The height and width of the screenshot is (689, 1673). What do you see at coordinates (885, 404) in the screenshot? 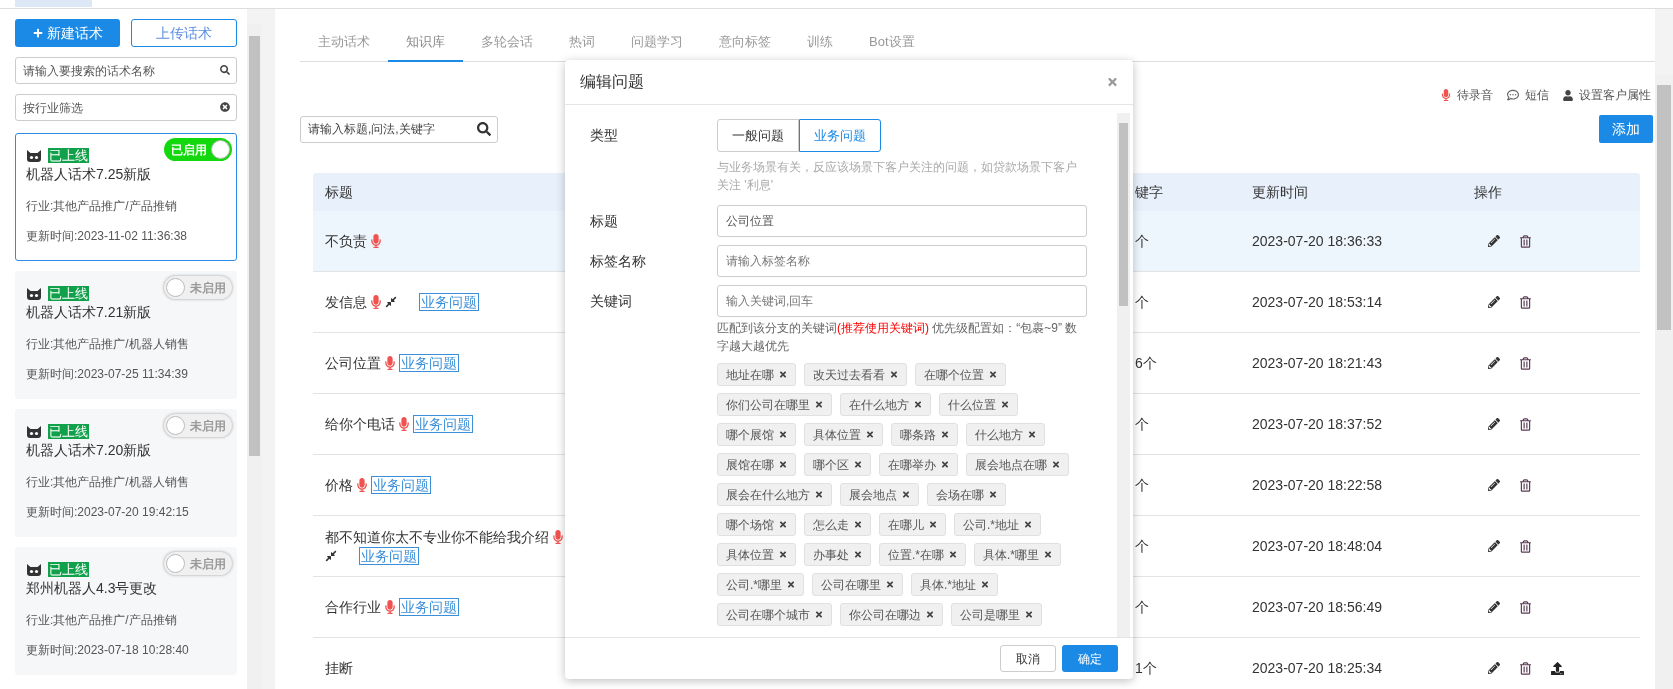
I see `keyword-tag: 在什么地方` at bounding box center [885, 404].